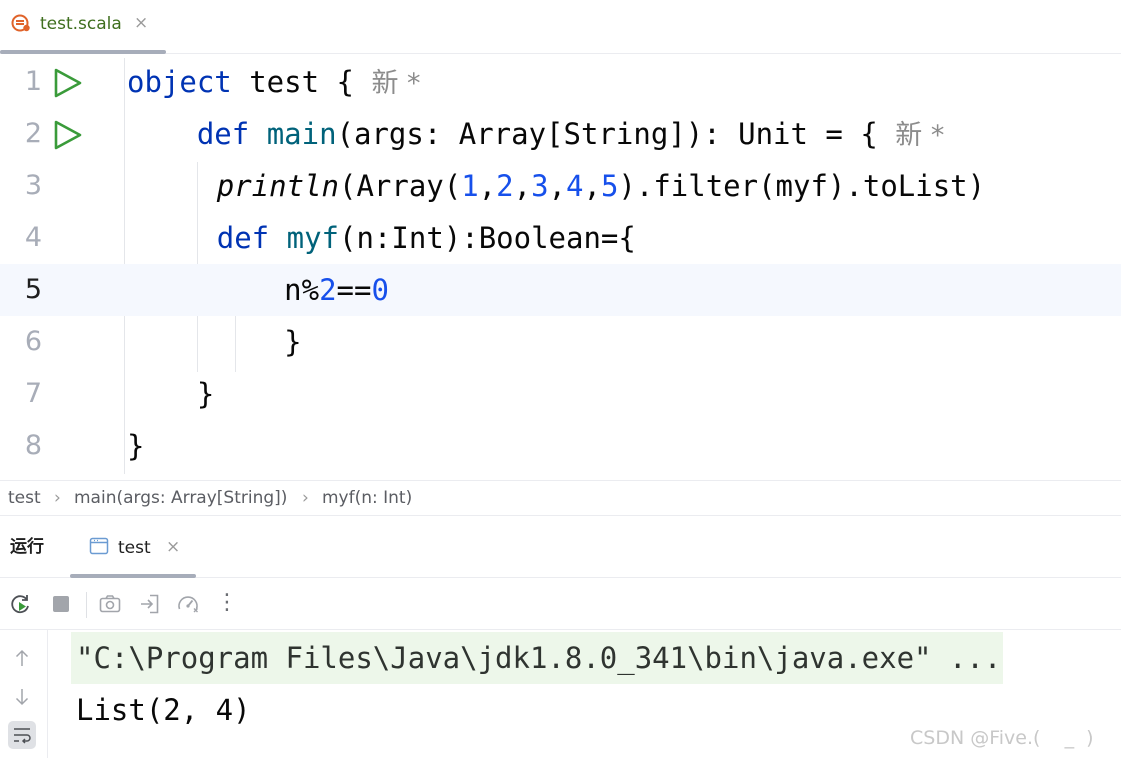  Describe the element at coordinates (560, 547) in the screenshot. I see `run-panel-header: 运行 test ×` at that location.